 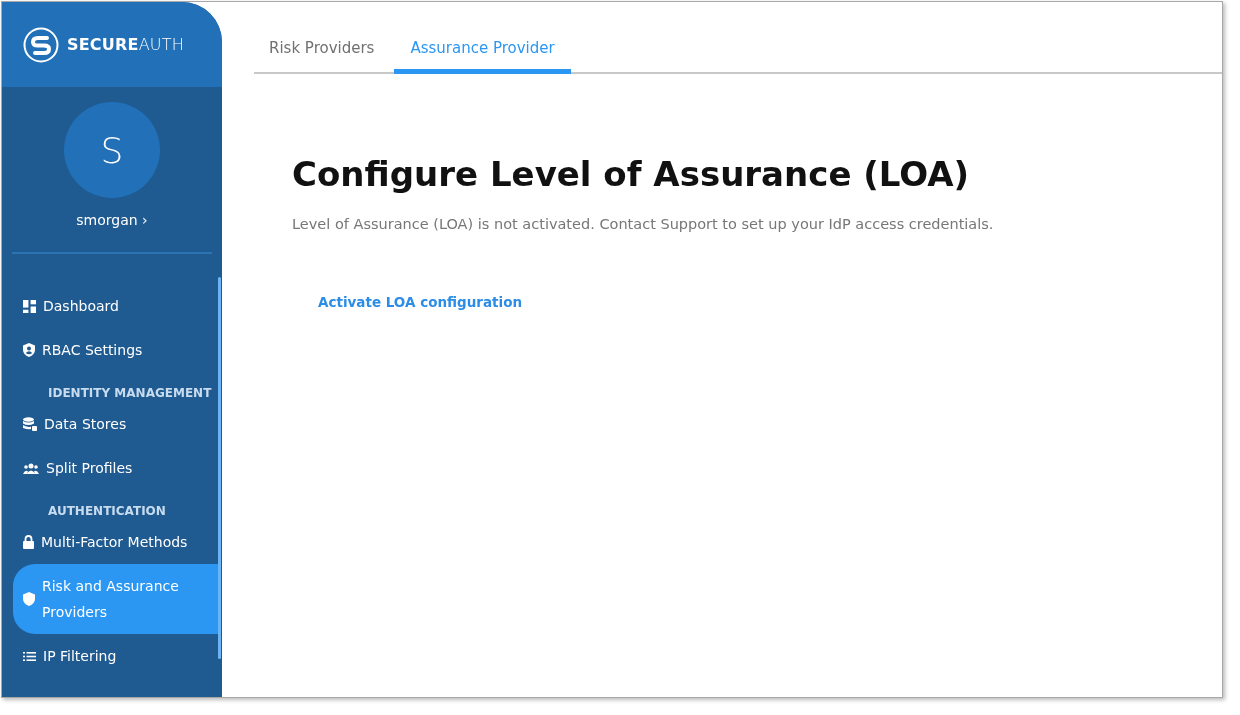 I want to click on database-icon, so click(x=30, y=424).